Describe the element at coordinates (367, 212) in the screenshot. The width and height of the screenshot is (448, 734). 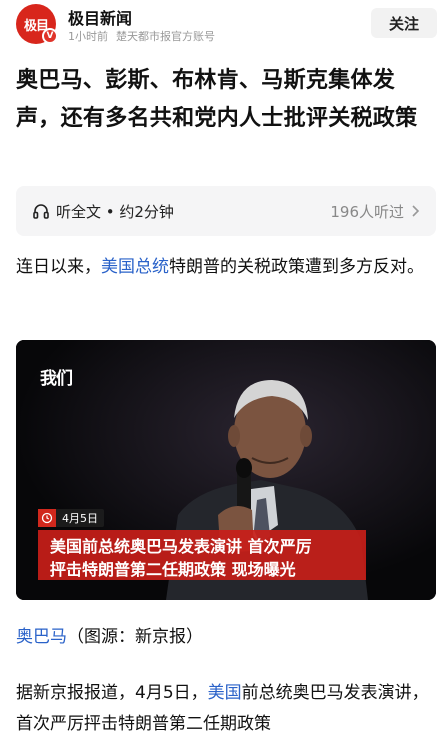
I see `listen-count: 196人听过` at that location.